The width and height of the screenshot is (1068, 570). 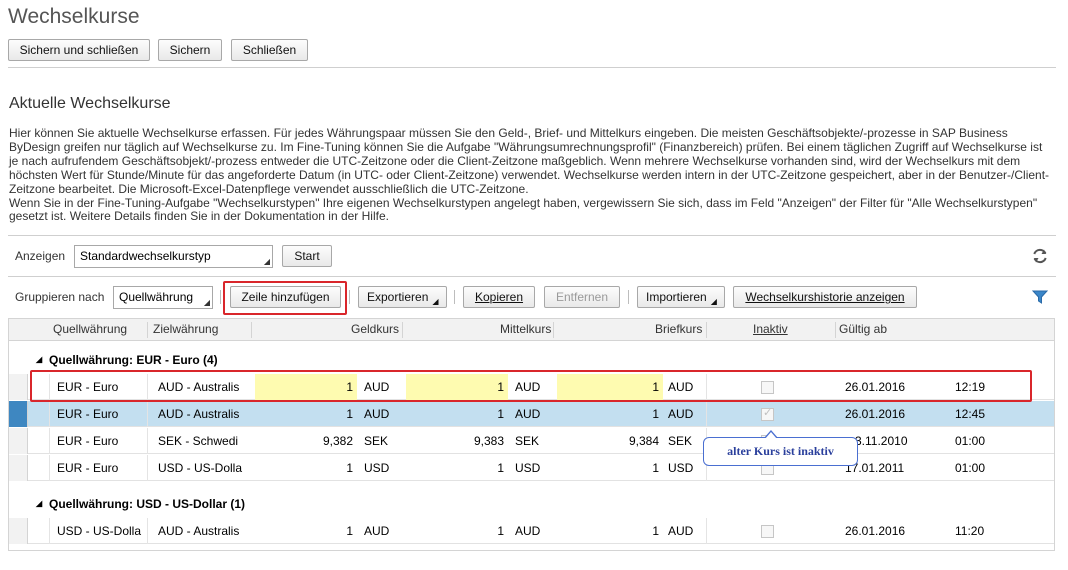 I want to click on group-header: ◢ Quellwährung: USD - US-Dollar (1), so click(x=531, y=504).